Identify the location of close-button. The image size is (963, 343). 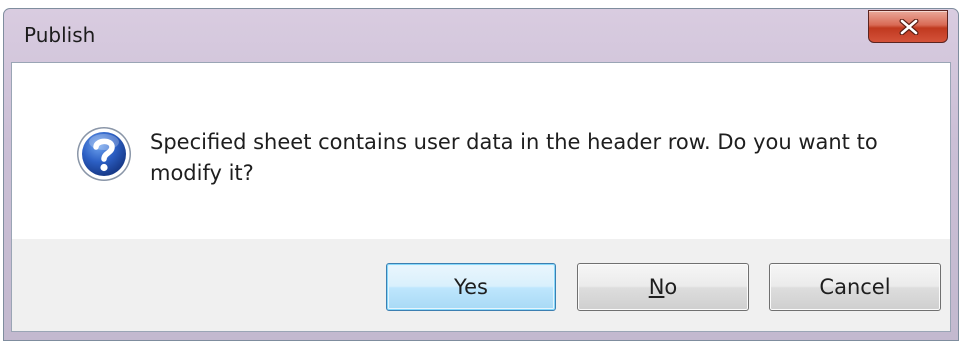
(908, 26).